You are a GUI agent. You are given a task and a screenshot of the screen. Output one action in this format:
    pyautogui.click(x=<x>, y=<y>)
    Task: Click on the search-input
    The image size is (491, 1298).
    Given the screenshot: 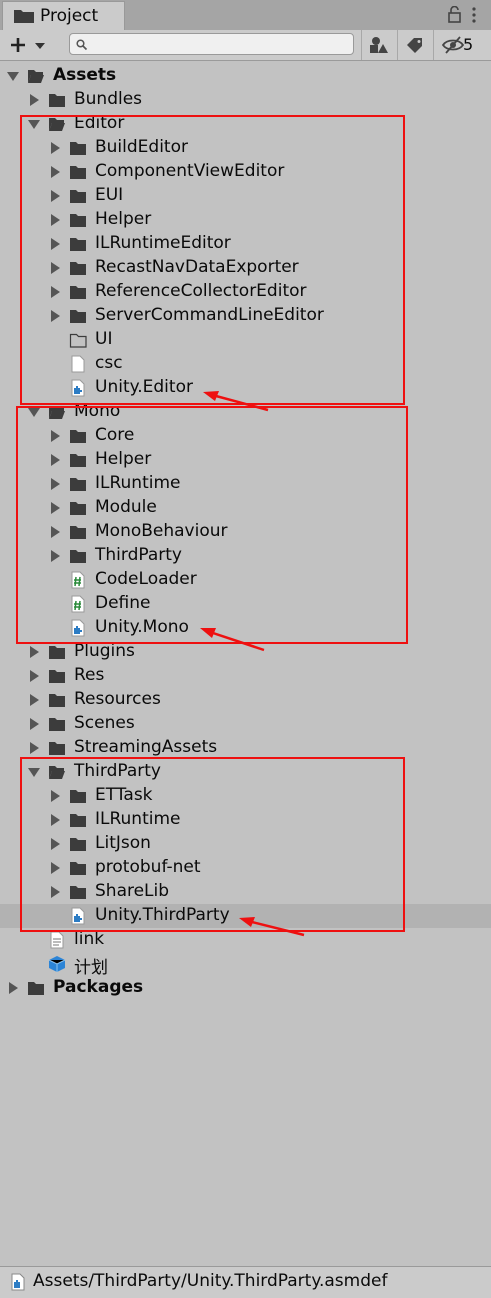 What is the action you would take?
    pyautogui.click(x=211, y=44)
    